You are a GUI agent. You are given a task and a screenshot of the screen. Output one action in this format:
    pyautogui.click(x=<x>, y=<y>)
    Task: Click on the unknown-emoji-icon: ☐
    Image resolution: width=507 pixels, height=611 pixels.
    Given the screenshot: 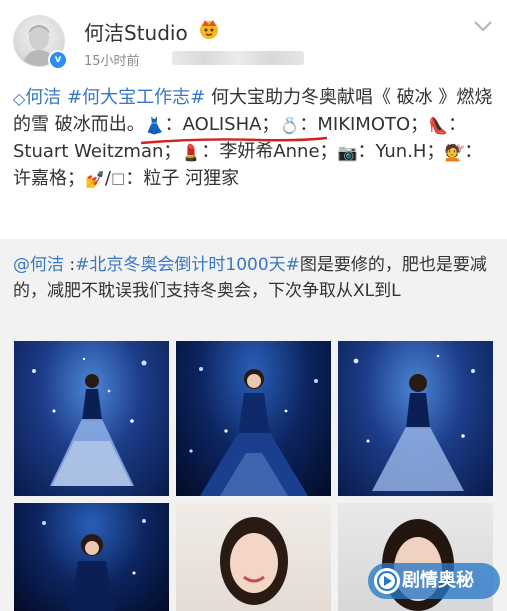 What is the action you would take?
    pyautogui.click(x=118, y=179)
    